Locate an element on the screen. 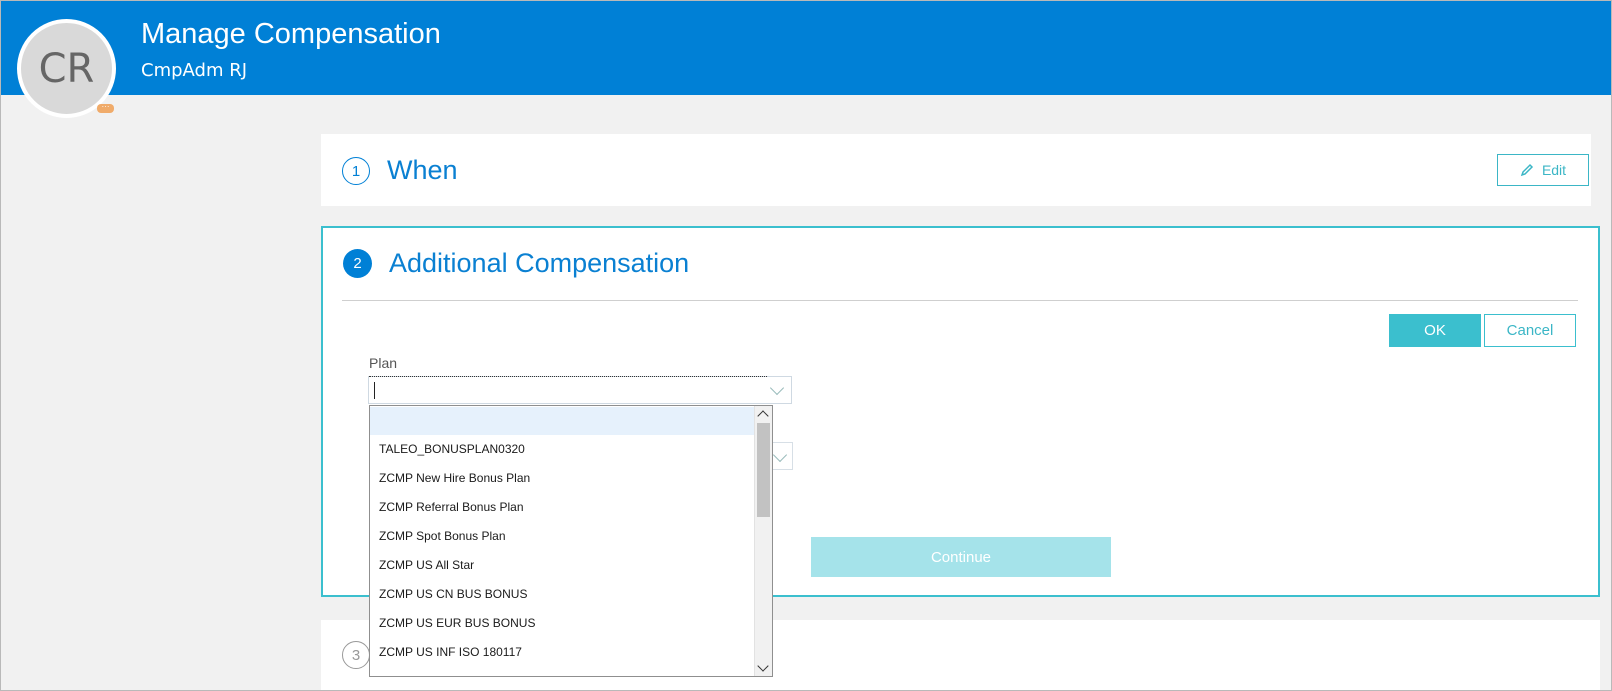  plan-combobox is located at coordinates (580, 390).